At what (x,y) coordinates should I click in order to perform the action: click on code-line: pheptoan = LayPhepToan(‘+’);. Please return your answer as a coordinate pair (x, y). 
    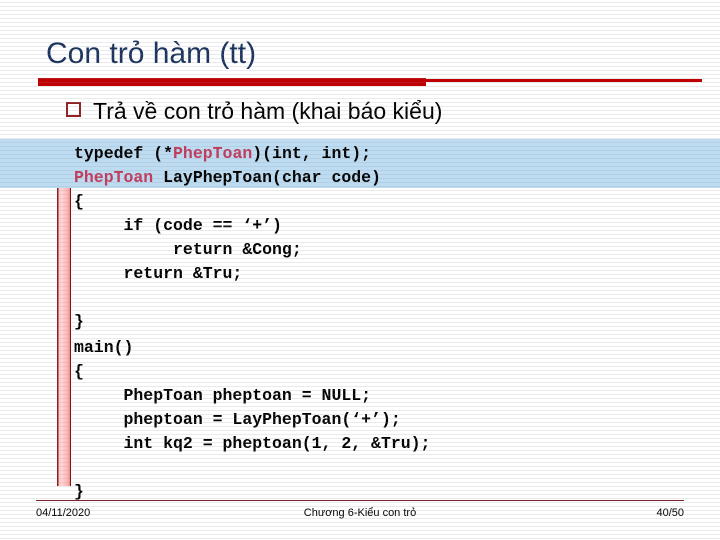
    Looking at the image, I should click on (252, 420).